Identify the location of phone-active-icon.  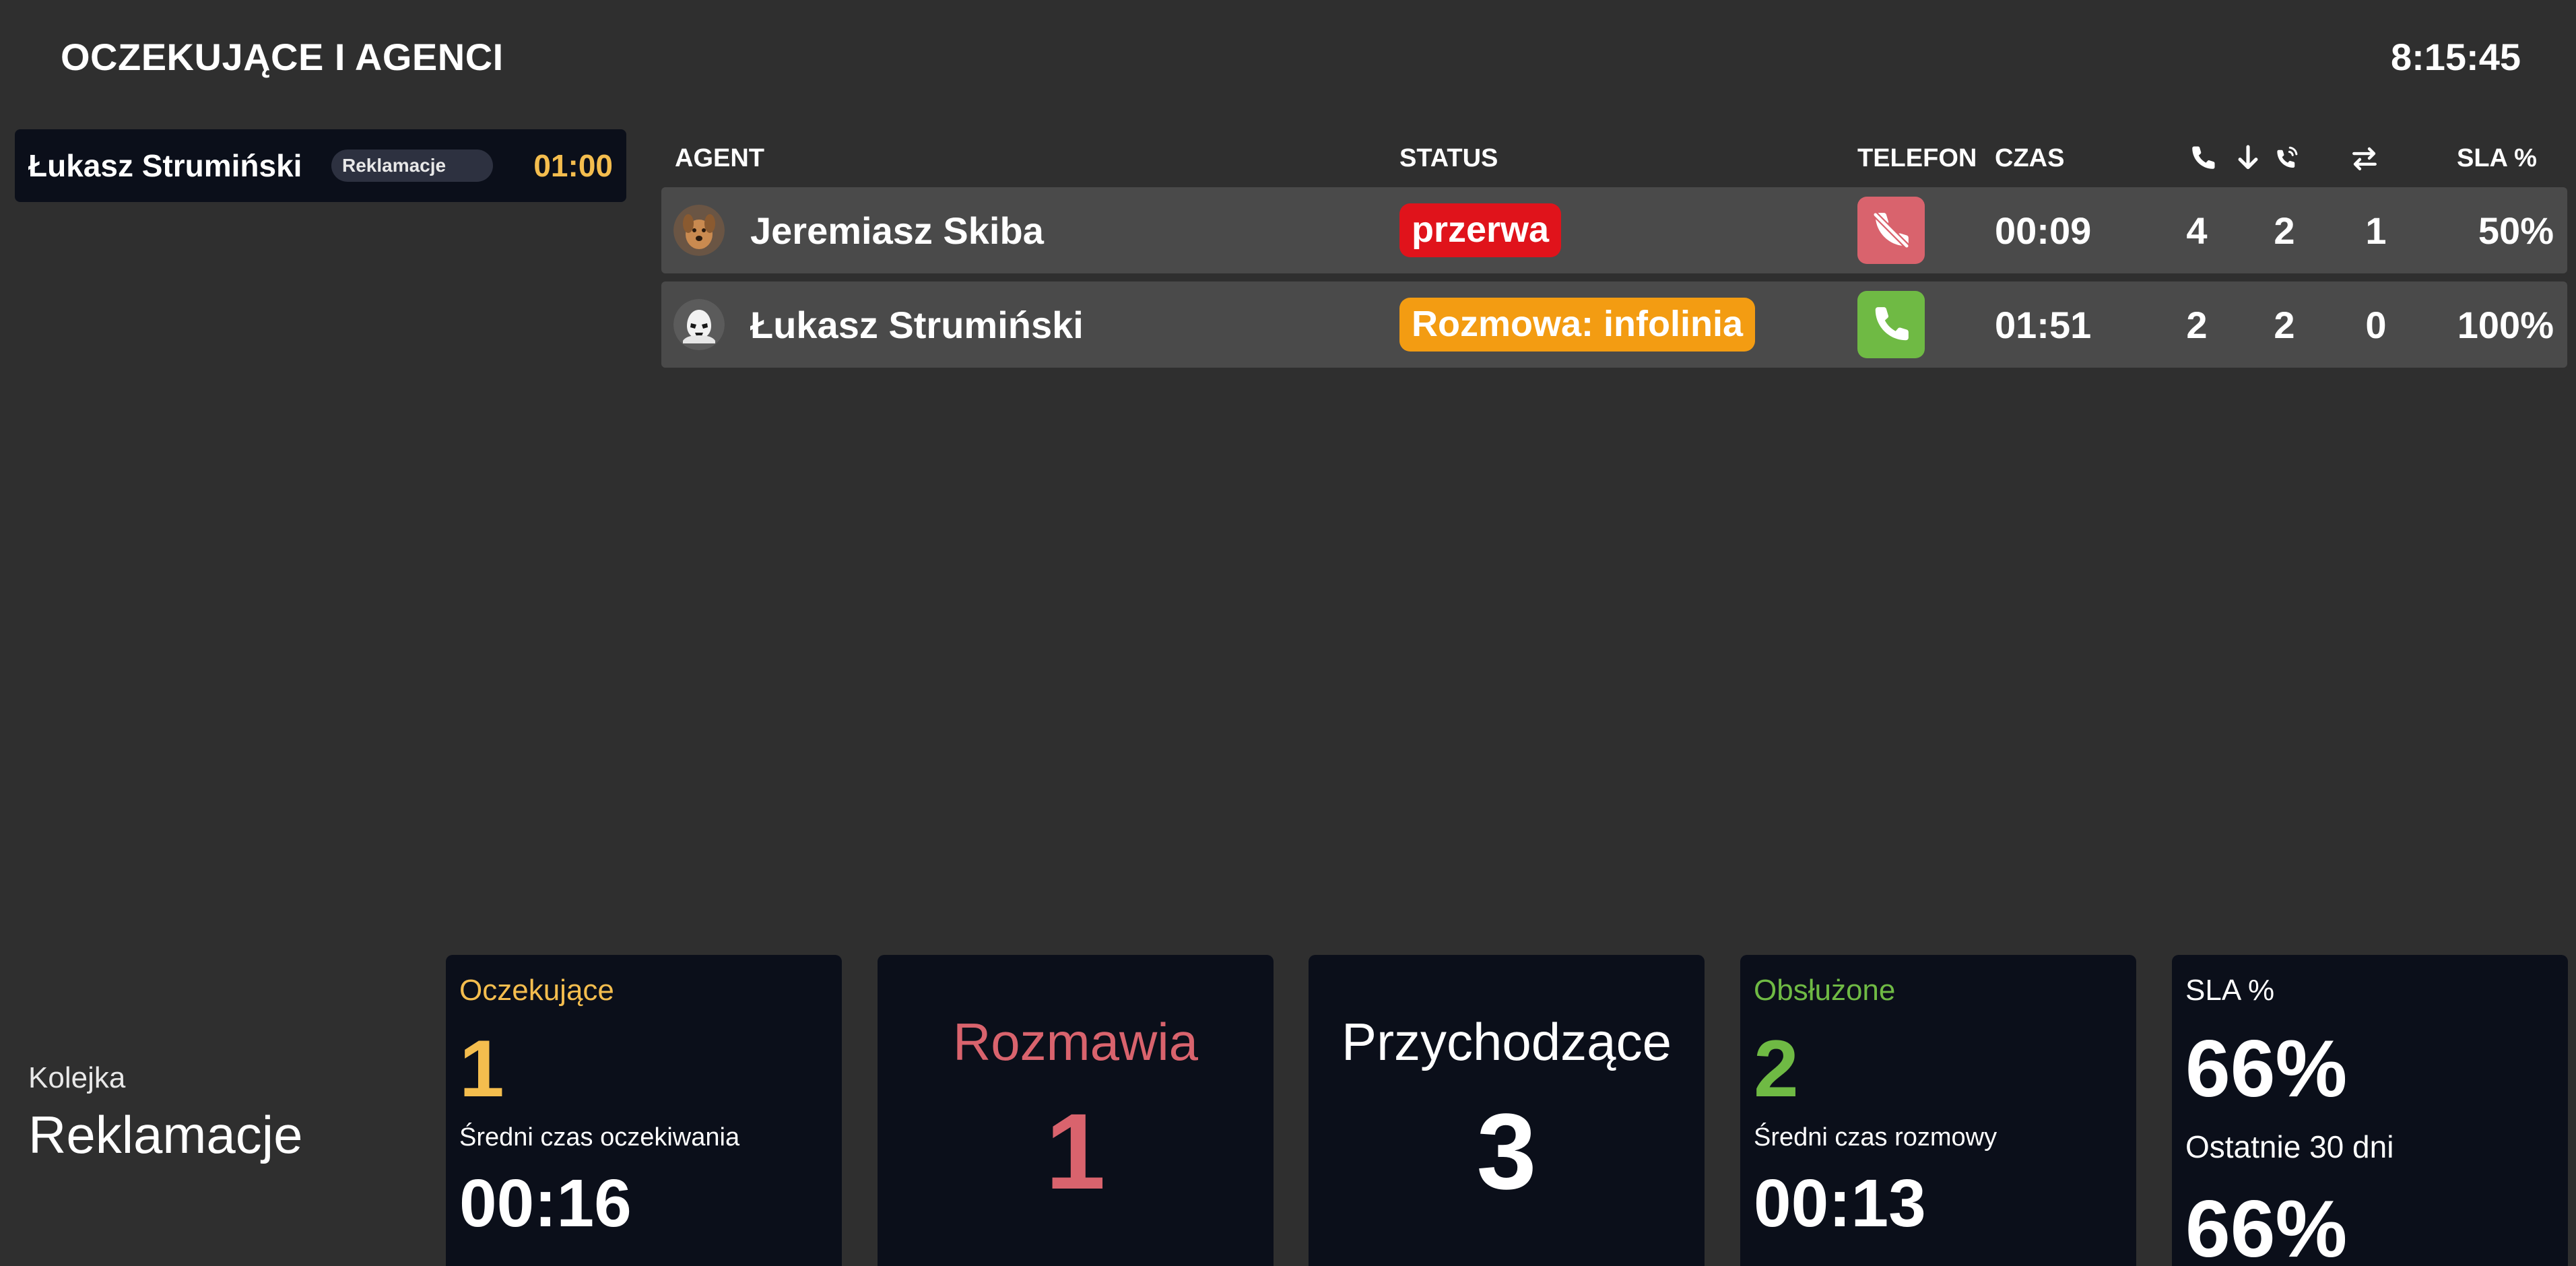
(1891, 324).